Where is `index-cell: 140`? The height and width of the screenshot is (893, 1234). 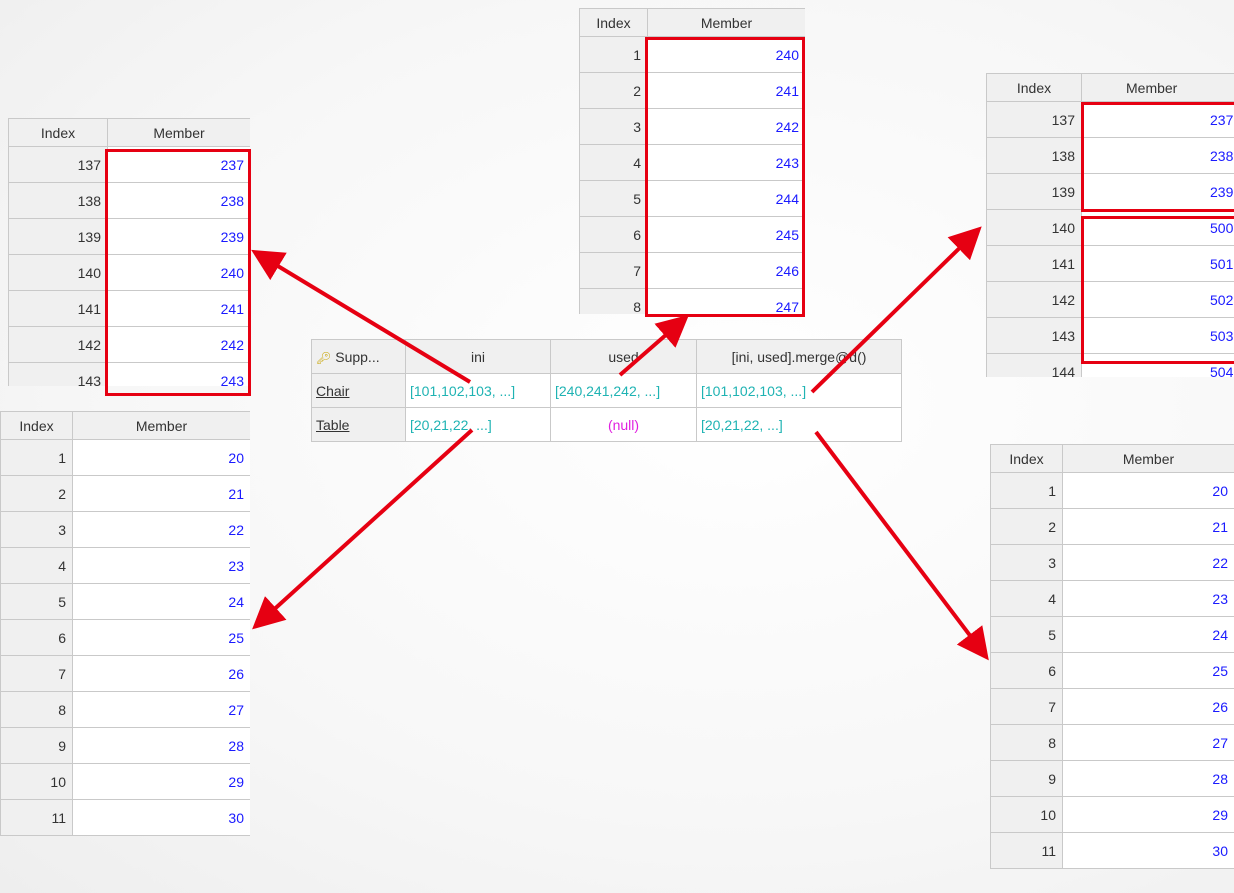 index-cell: 140 is located at coordinates (1034, 227).